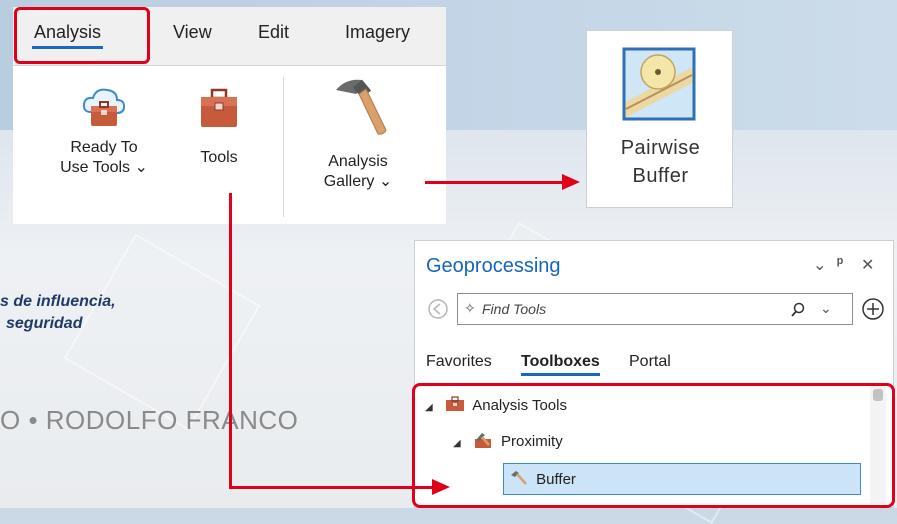  Describe the element at coordinates (149, 420) in the screenshot. I see `author-footer: O • RODOLFO FRANCO` at that location.